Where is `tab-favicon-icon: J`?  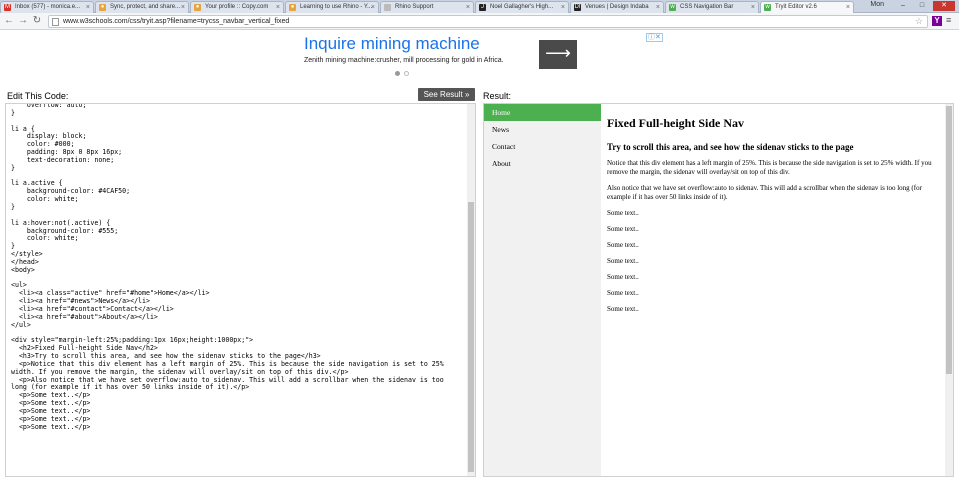 tab-favicon-icon: J is located at coordinates (482, 7).